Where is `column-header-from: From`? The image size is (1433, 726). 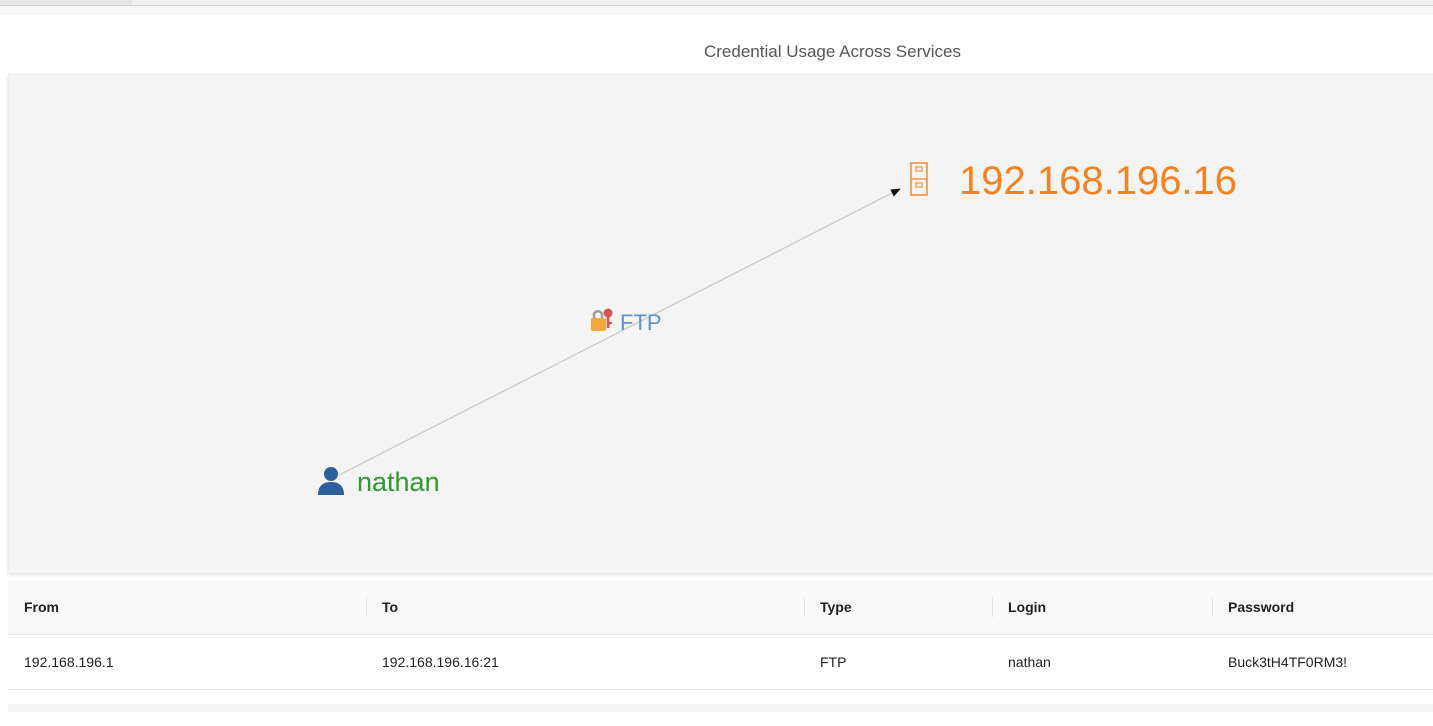
column-header-from: From is located at coordinates (187, 607).